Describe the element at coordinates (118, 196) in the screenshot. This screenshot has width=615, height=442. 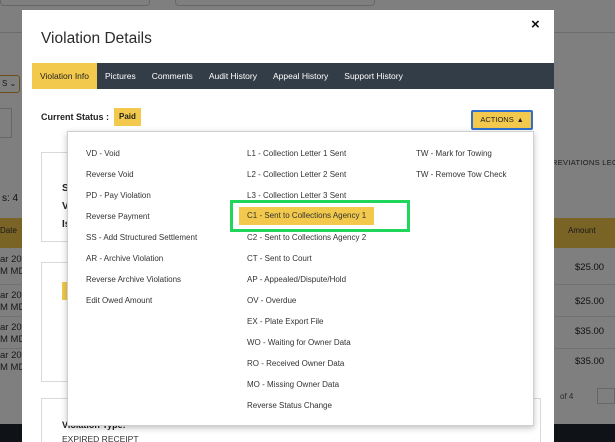
I see `menu-item-pay-violation: PD - Pay Violation` at that location.